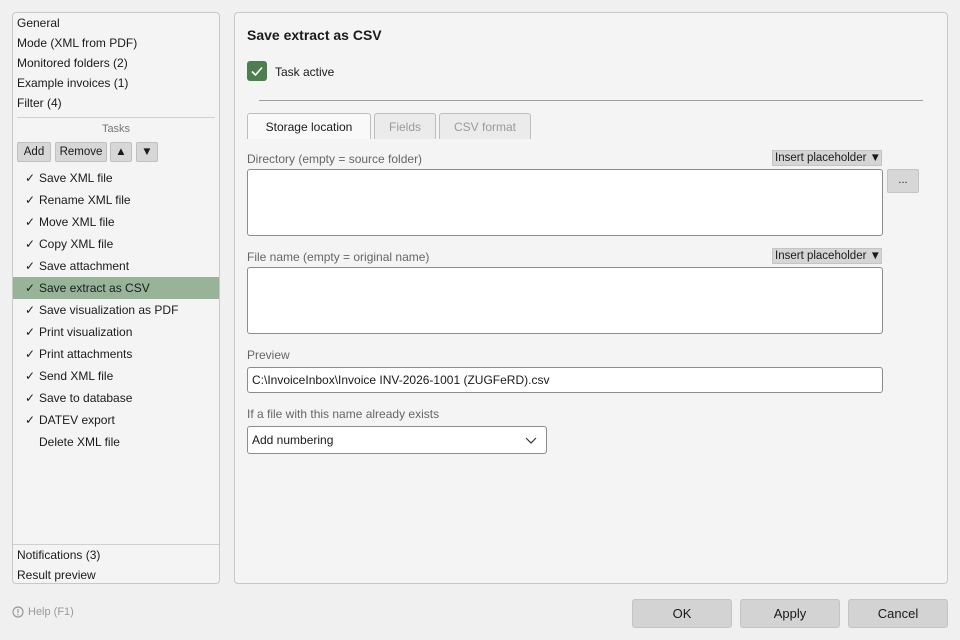 The image size is (960, 640). I want to click on tab-storage-location: Storage location, so click(309, 126).